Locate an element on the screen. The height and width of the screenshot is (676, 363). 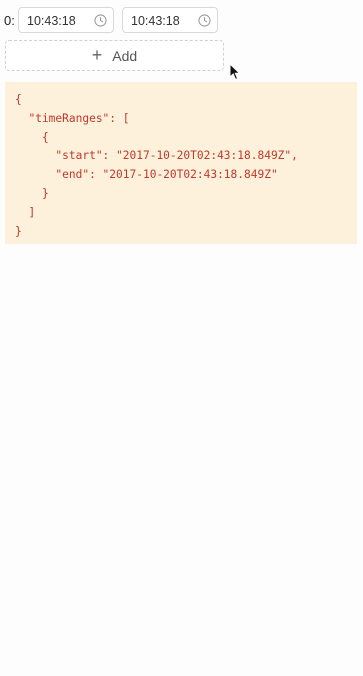
add-time-range-button: + Add is located at coordinates (114, 55).